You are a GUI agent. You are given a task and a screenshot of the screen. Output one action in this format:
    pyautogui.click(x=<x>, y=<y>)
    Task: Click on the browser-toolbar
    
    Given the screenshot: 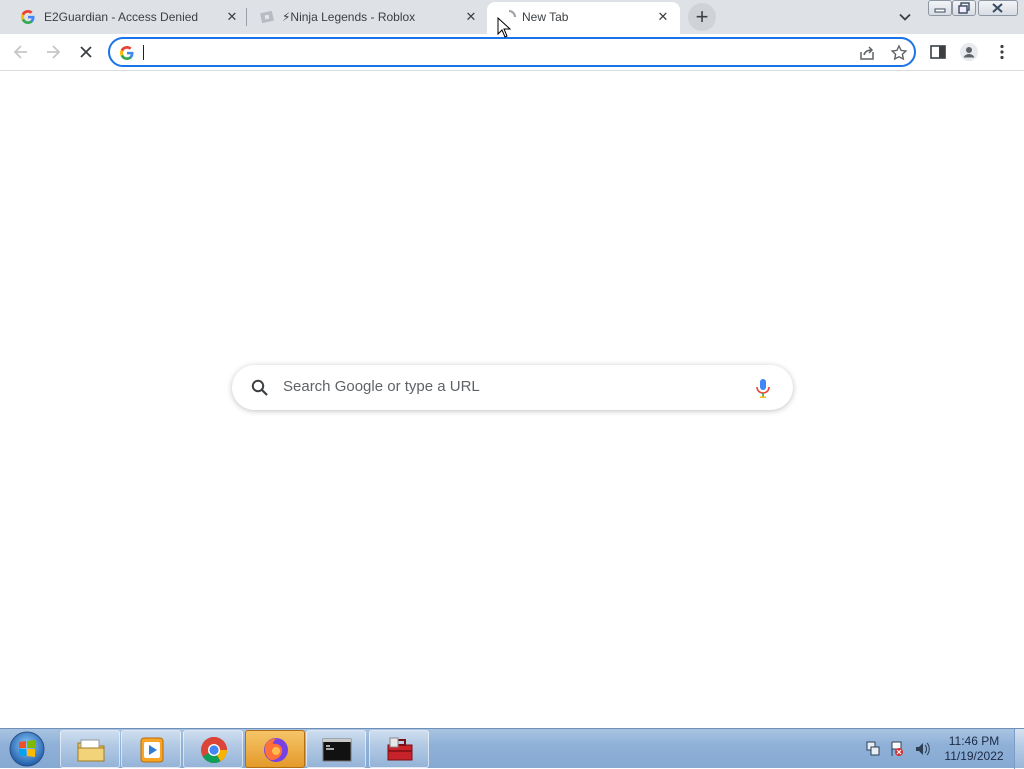 What is the action you would take?
    pyautogui.click(x=512, y=52)
    